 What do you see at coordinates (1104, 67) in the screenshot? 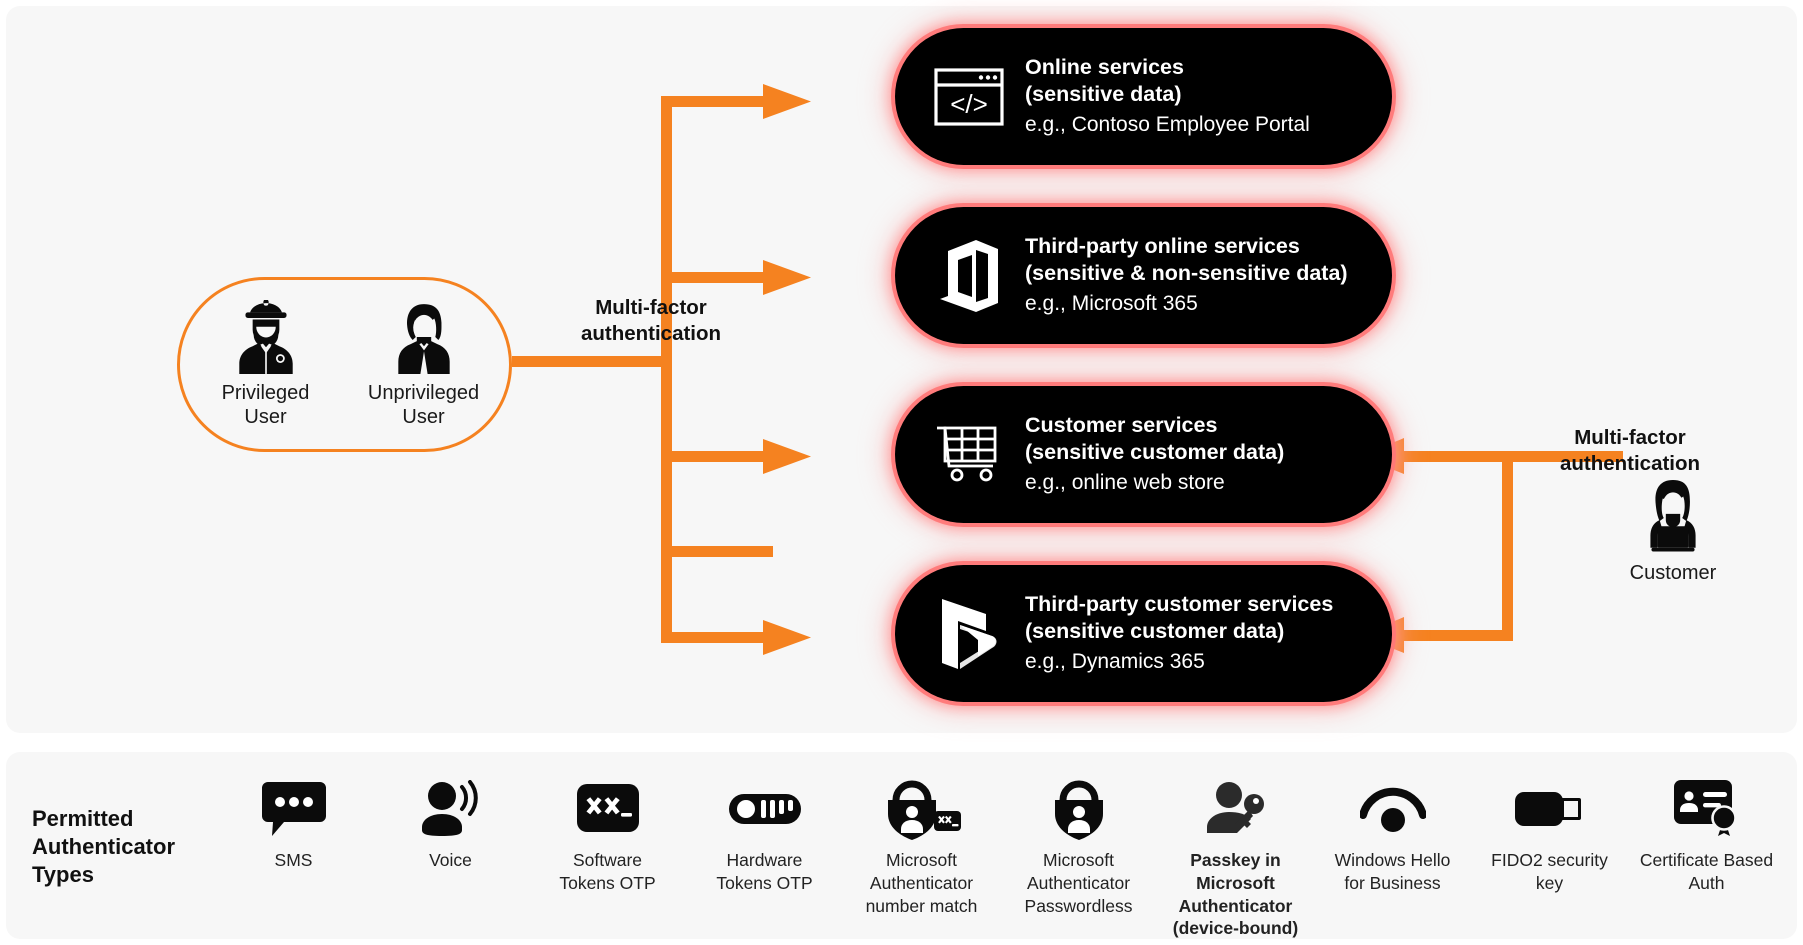
I see `service-title: Online services` at bounding box center [1104, 67].